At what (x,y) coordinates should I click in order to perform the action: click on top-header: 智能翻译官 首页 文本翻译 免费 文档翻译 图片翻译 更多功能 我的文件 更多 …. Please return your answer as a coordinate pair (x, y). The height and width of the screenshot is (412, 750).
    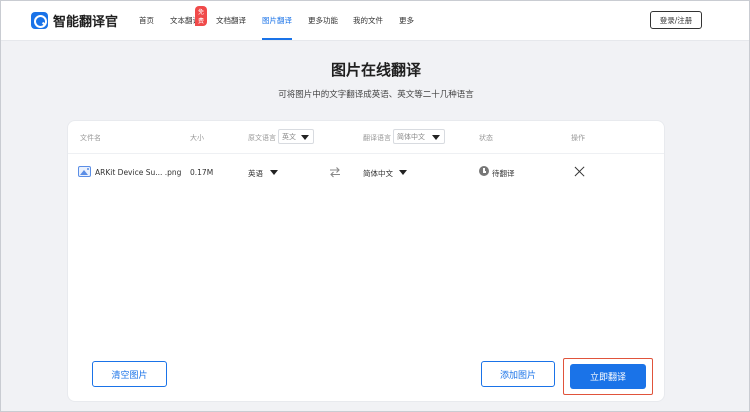
    Looking at the image, I should click on (375, 21).